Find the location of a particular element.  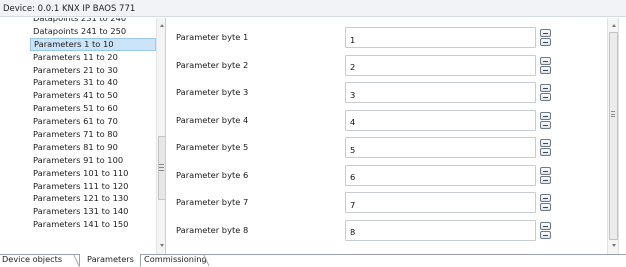

parameter-label: Parameter byte 4 is located at coordinates (212, 119).